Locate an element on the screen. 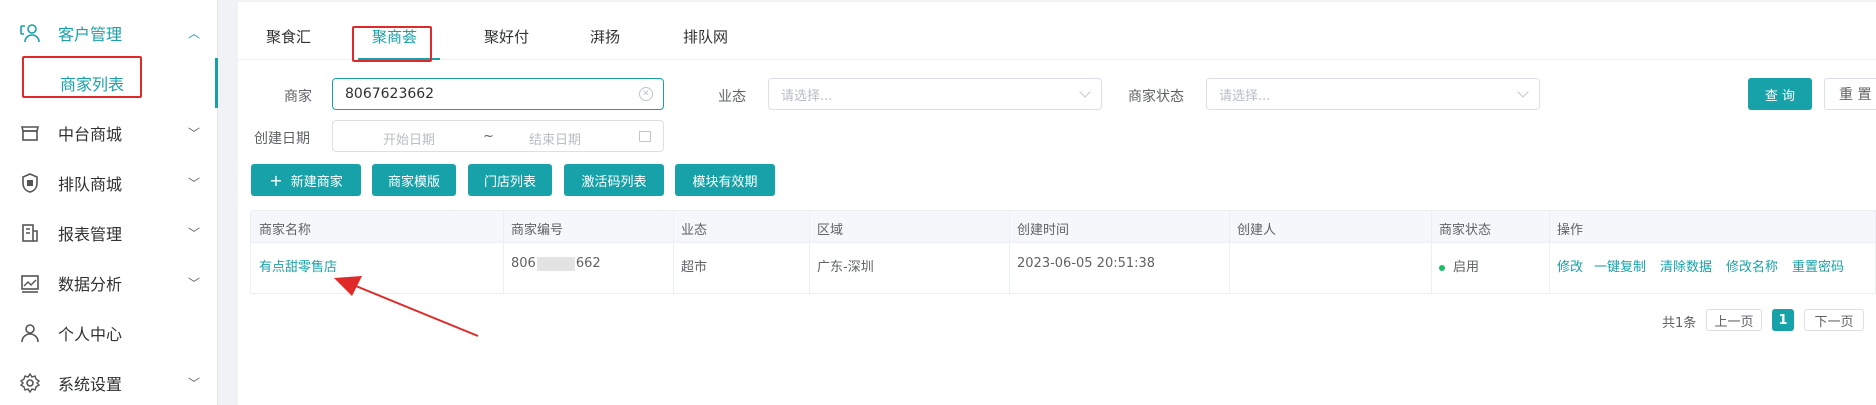 This screenshot has width=1876, height=405. status-text: 启用 is located at coordinates (1466, 267).